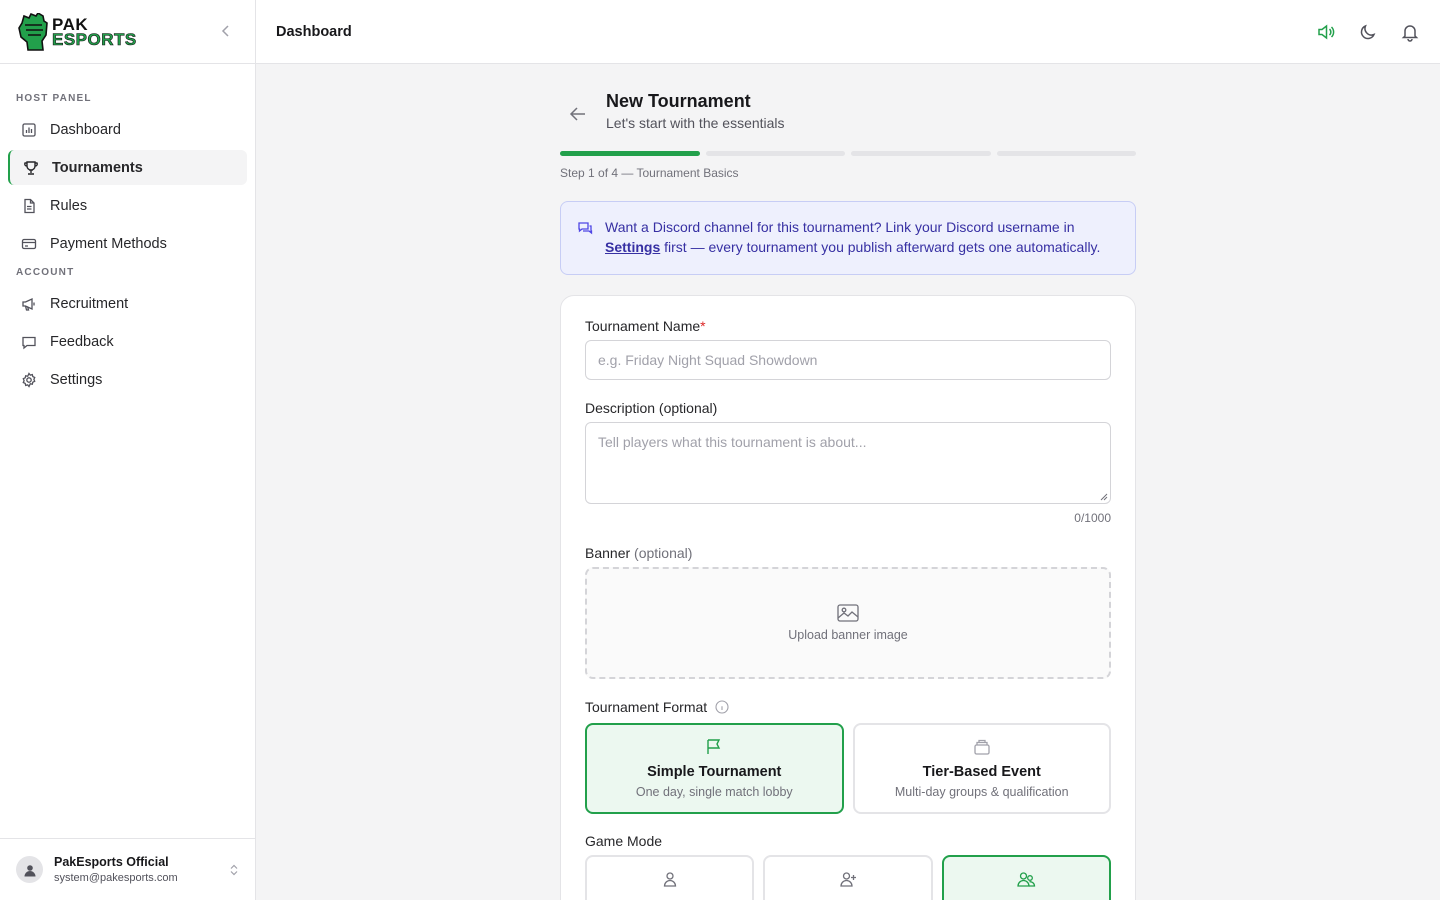 This screenshot has height=900, width=1440. I want to click on sidebar-item-label: Dashboard, so click(85, 129).